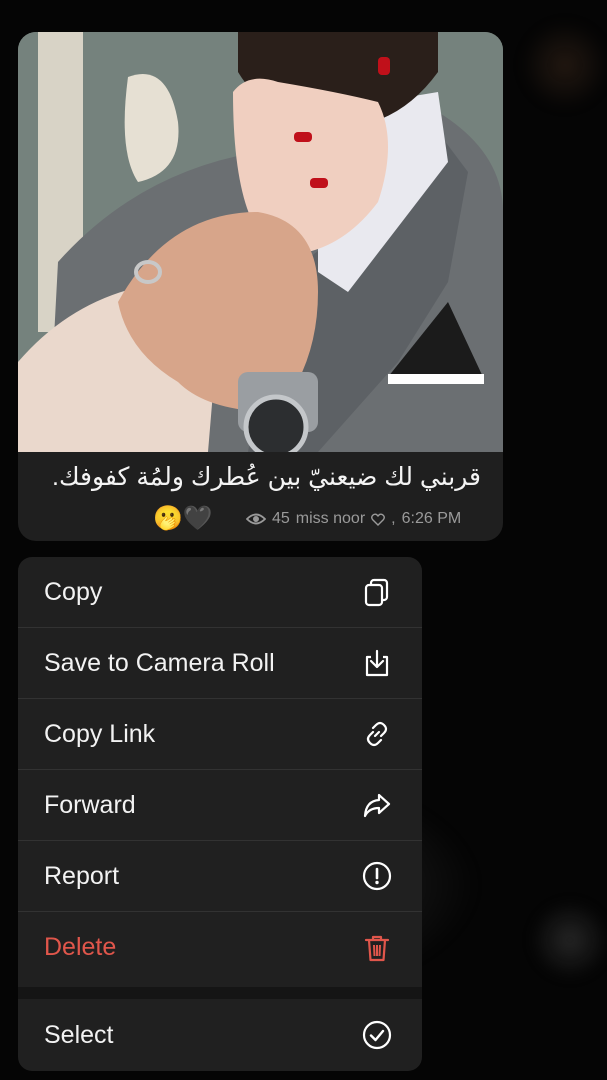 The height and width of the screenshot is (1080, 607). What do you see at coordinates (73, 591) in the screenshot?
I see `menu-item-label: Copy` at bounding box center [73, 591].